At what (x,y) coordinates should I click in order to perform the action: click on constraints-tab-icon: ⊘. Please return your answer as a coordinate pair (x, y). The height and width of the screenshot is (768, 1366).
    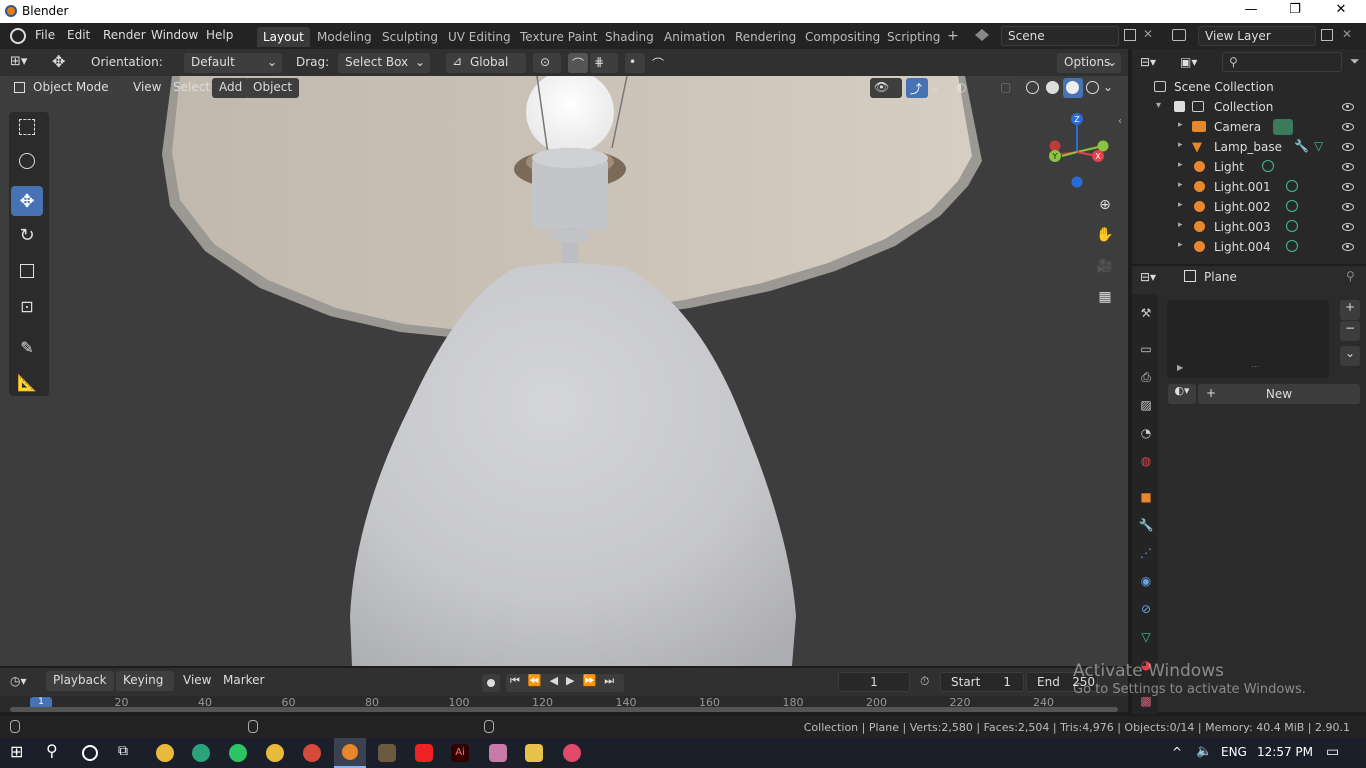
    Looking at the image, I should click on (1146, 609).